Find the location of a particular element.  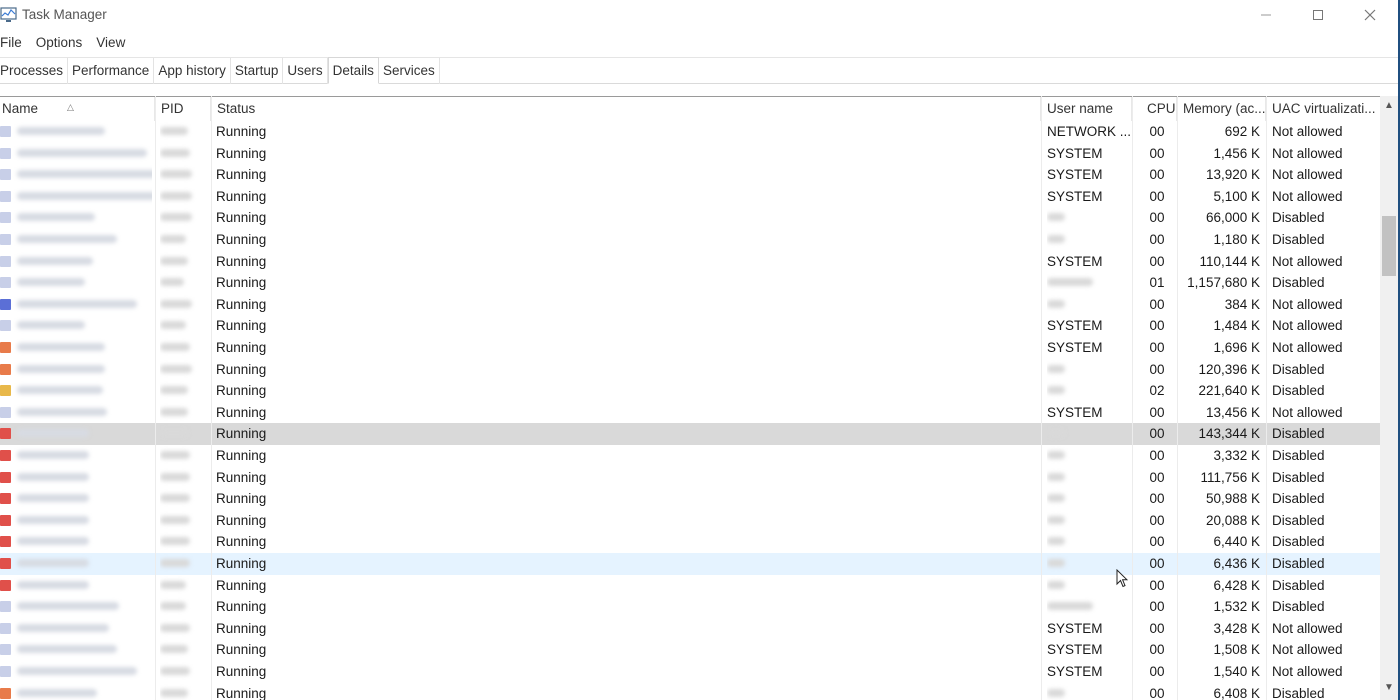

memory-cell: 692 K is located at coordinates (1242, 131).